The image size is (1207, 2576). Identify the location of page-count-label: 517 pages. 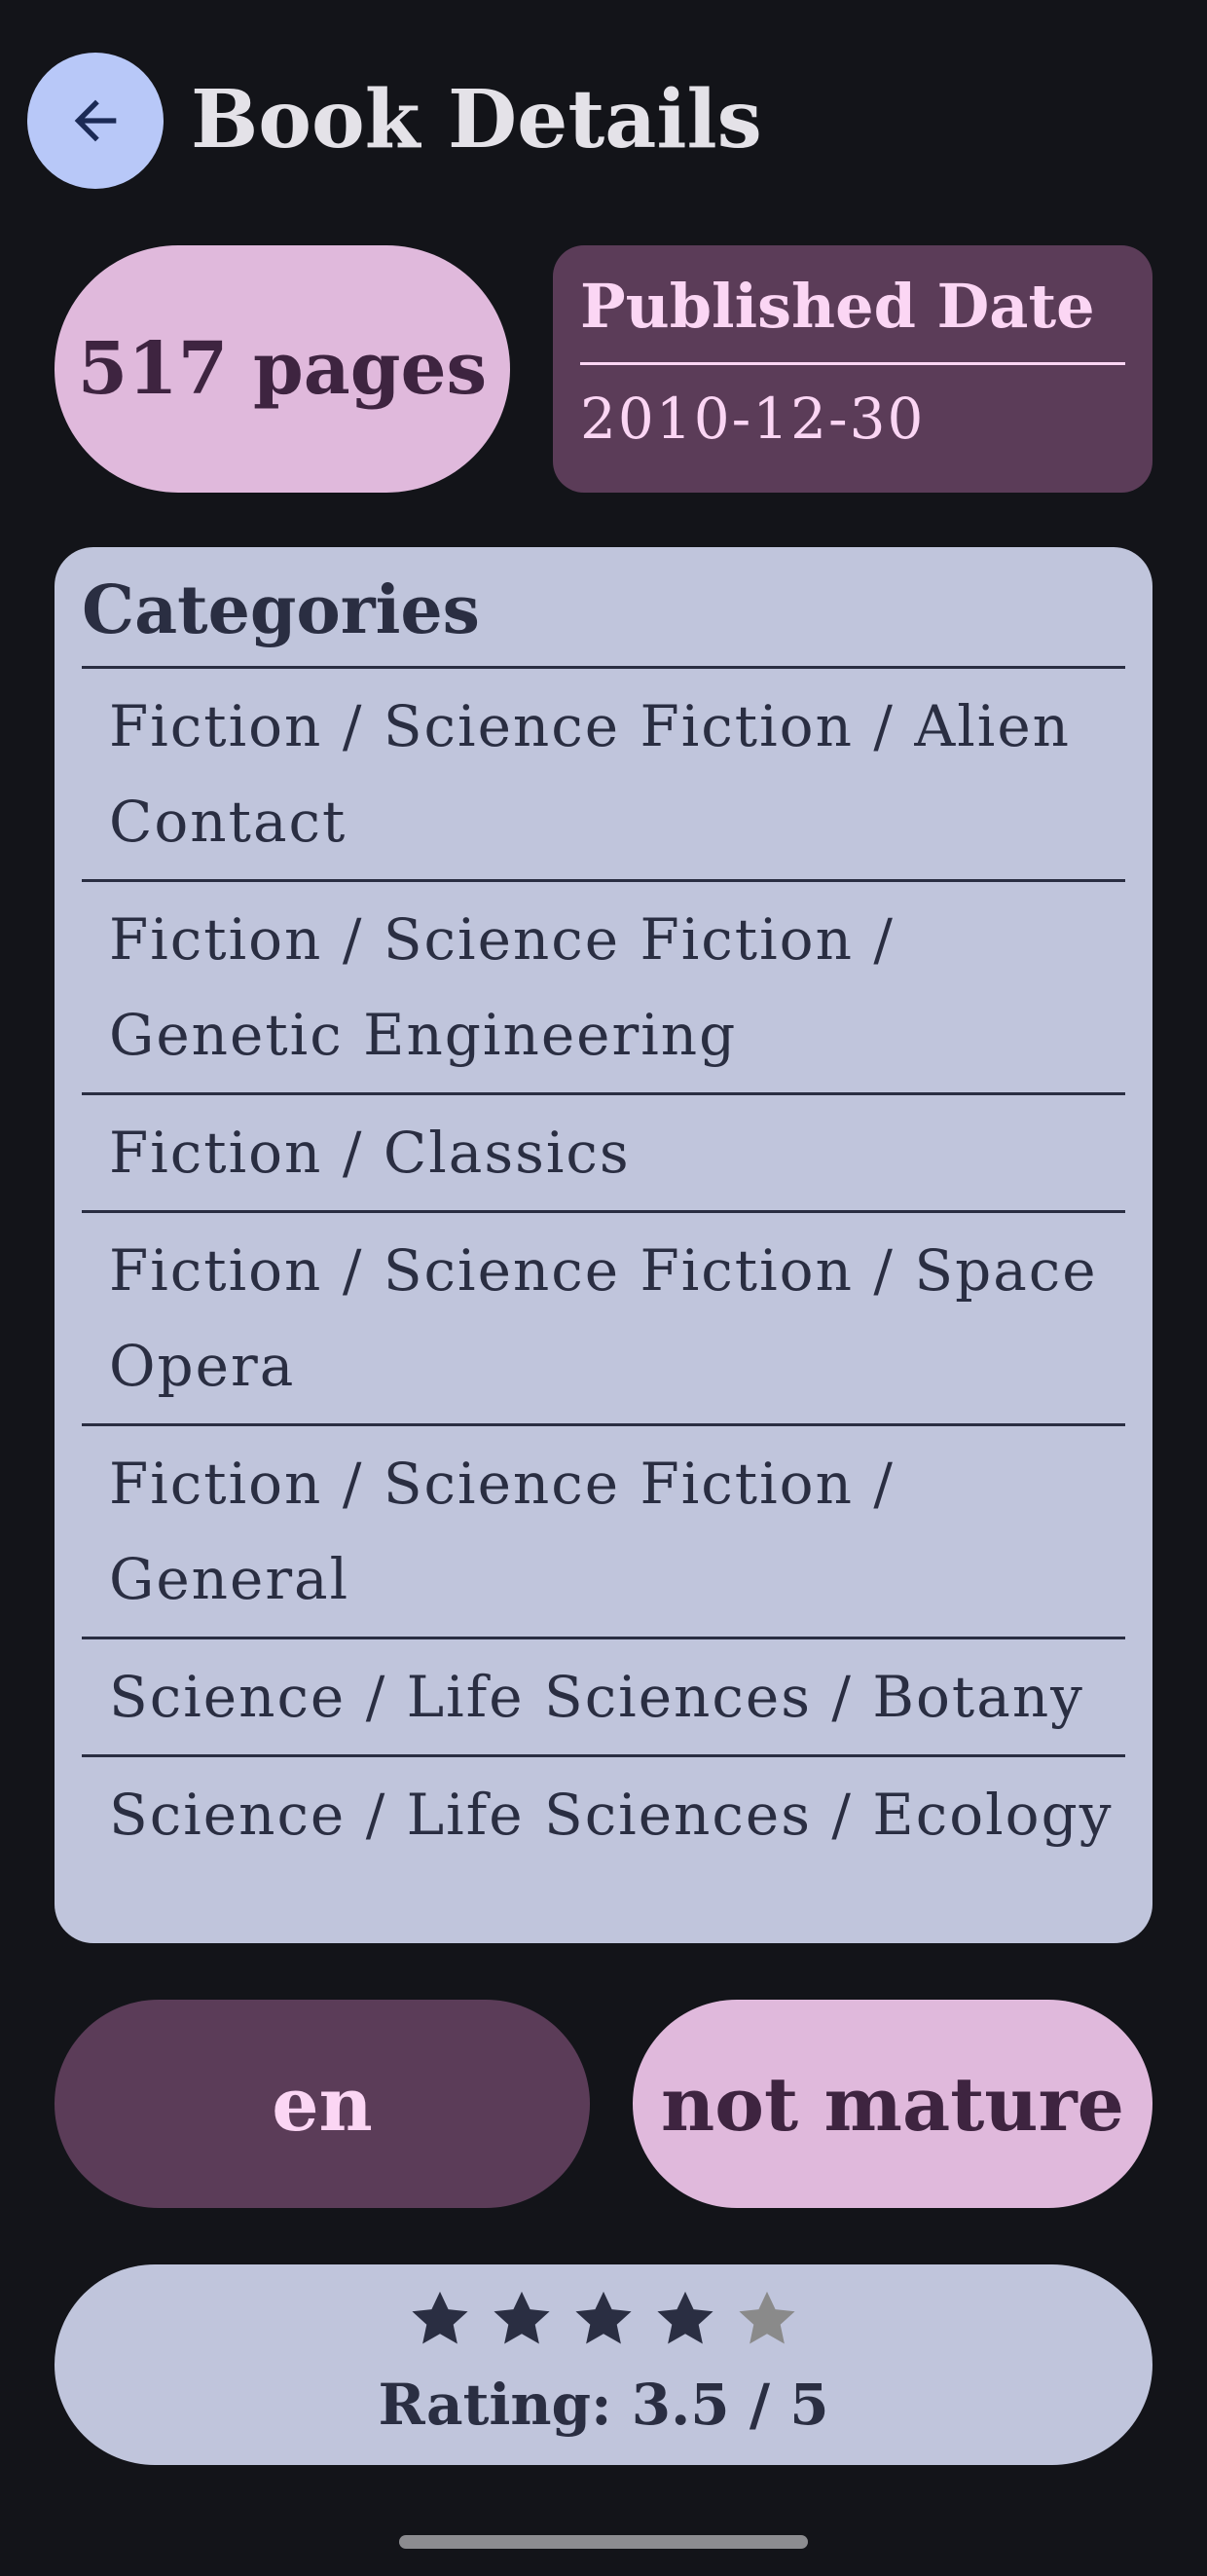
(282, 369).